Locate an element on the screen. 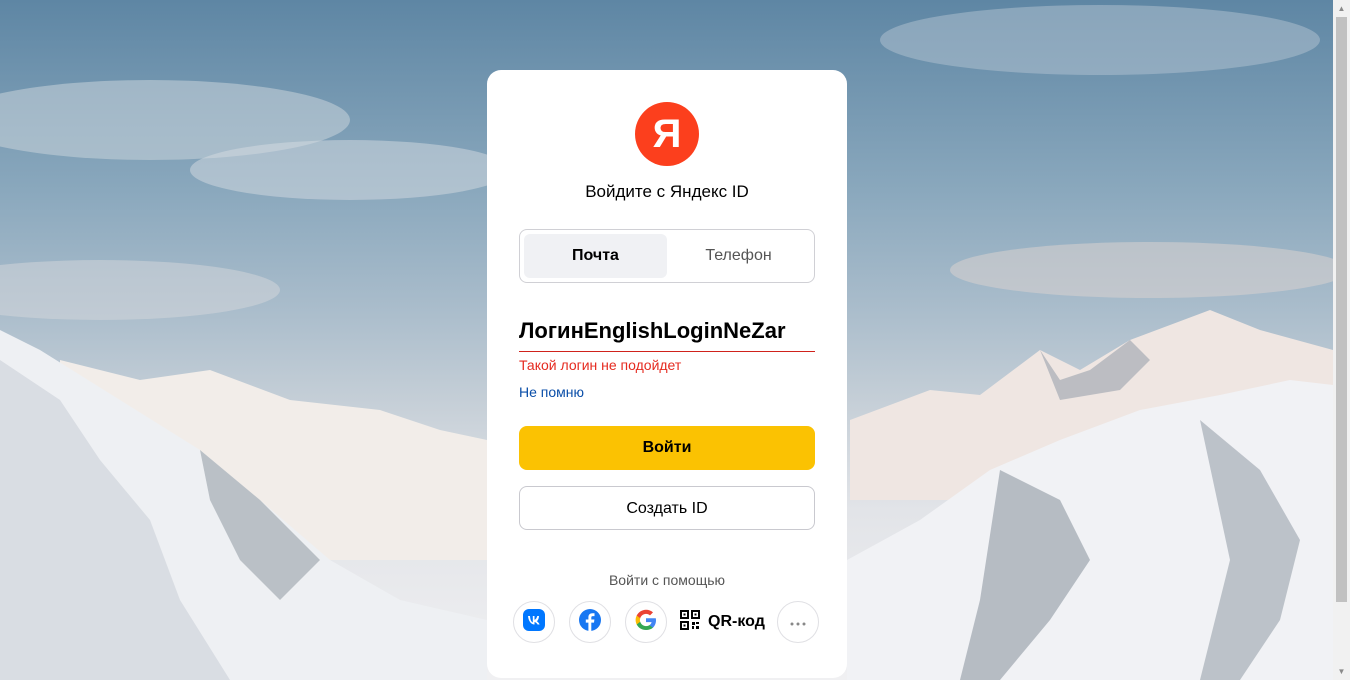  google-login-button is located at coordinates (646, 622).